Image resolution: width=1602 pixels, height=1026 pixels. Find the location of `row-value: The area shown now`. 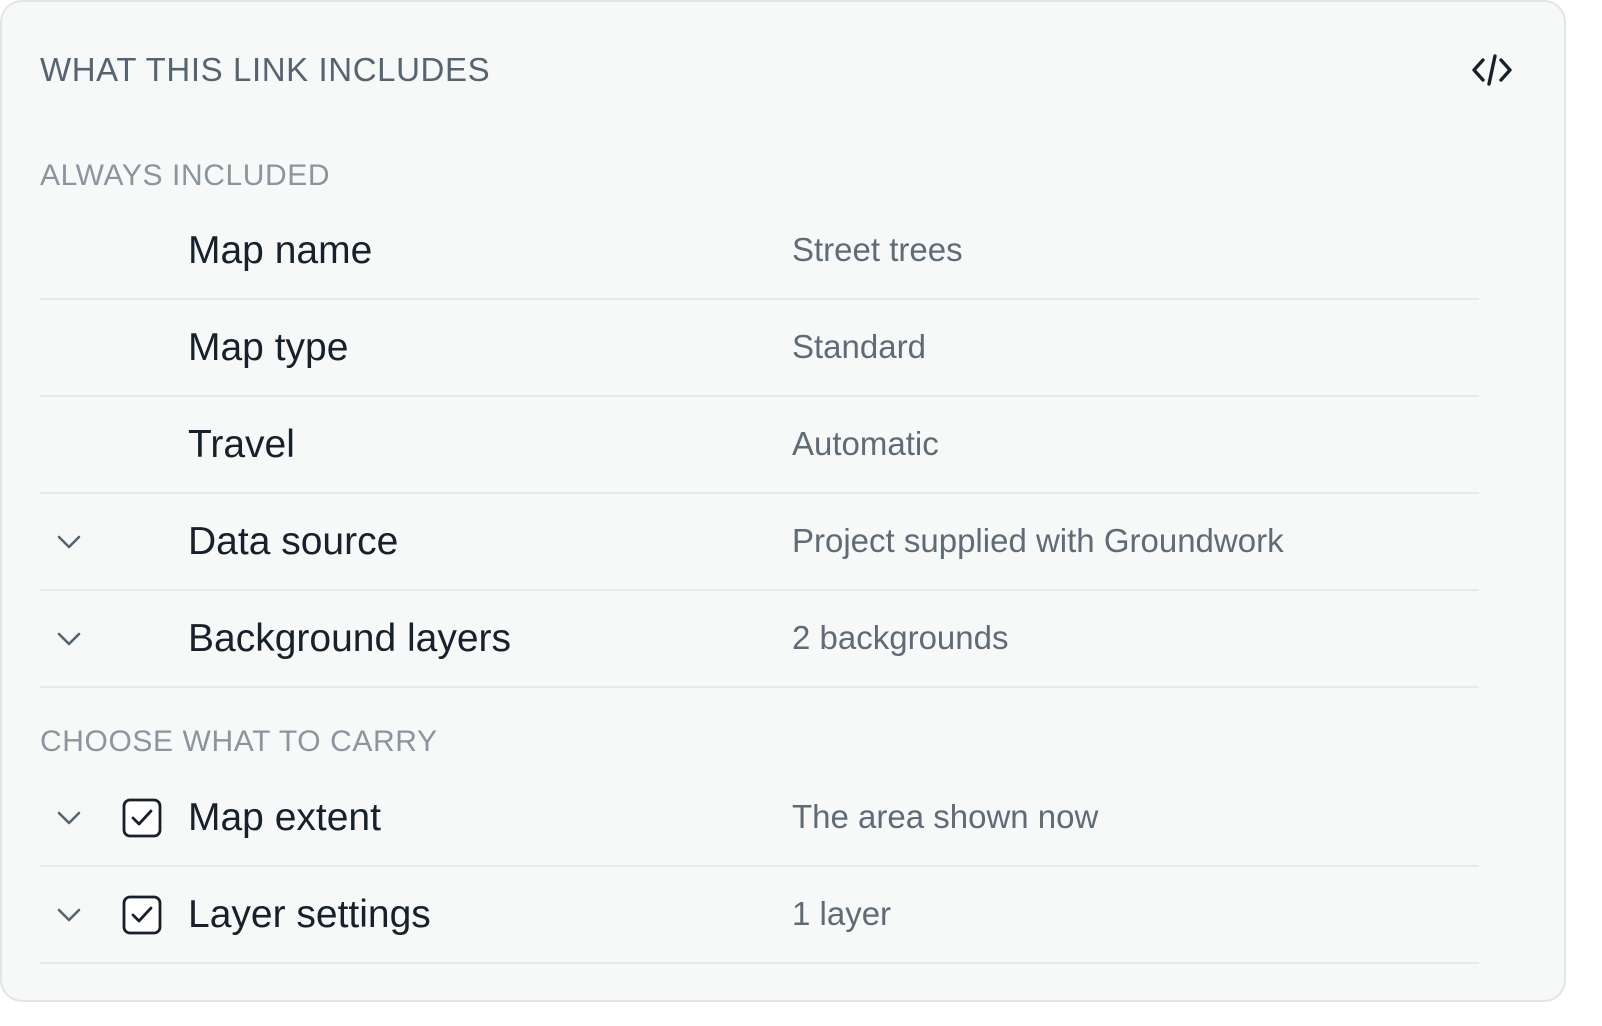

row-value: The area shown now is located at coordinates (945, 816).